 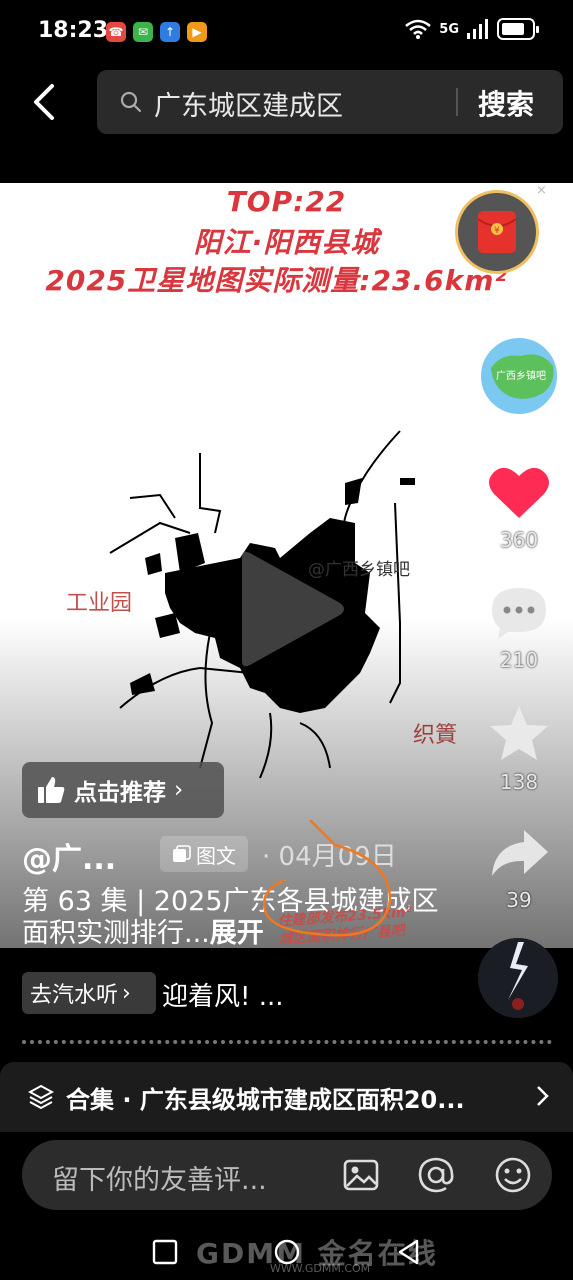 I want to click on recents-icon, so click(x=165, y=1252).